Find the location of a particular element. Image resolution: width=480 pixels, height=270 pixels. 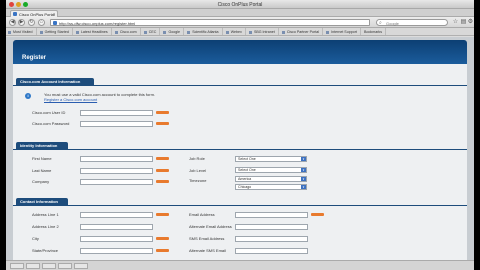

search-placeholder: Google is located at coordinates (392, 23).